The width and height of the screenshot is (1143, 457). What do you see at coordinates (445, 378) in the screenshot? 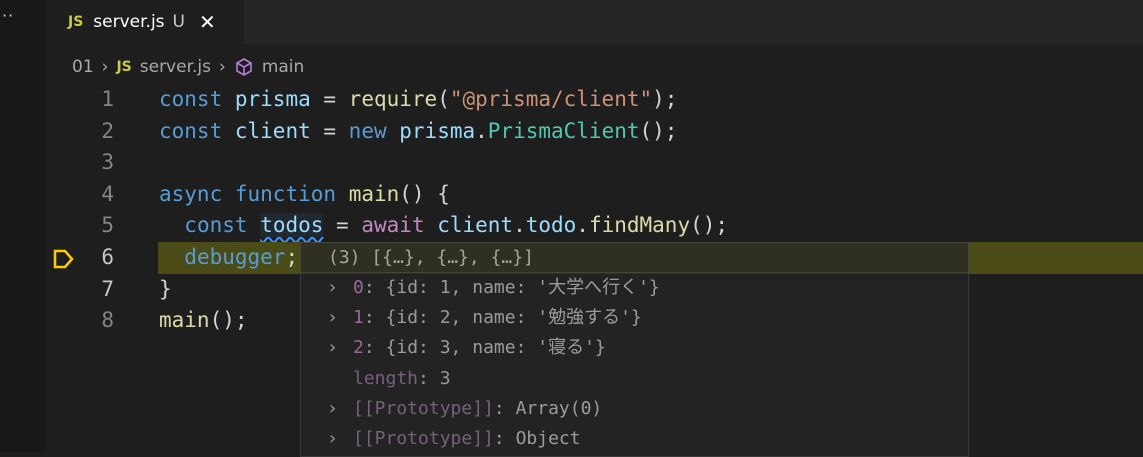
I see `hover-value: 3` at bounding box center [445, 378].